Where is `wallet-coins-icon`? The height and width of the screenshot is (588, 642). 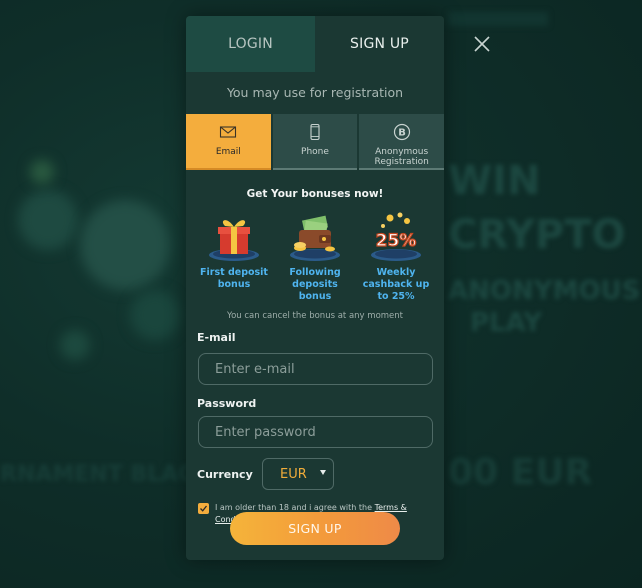
wallet-coins-icon is located at coordinates (315, 238).